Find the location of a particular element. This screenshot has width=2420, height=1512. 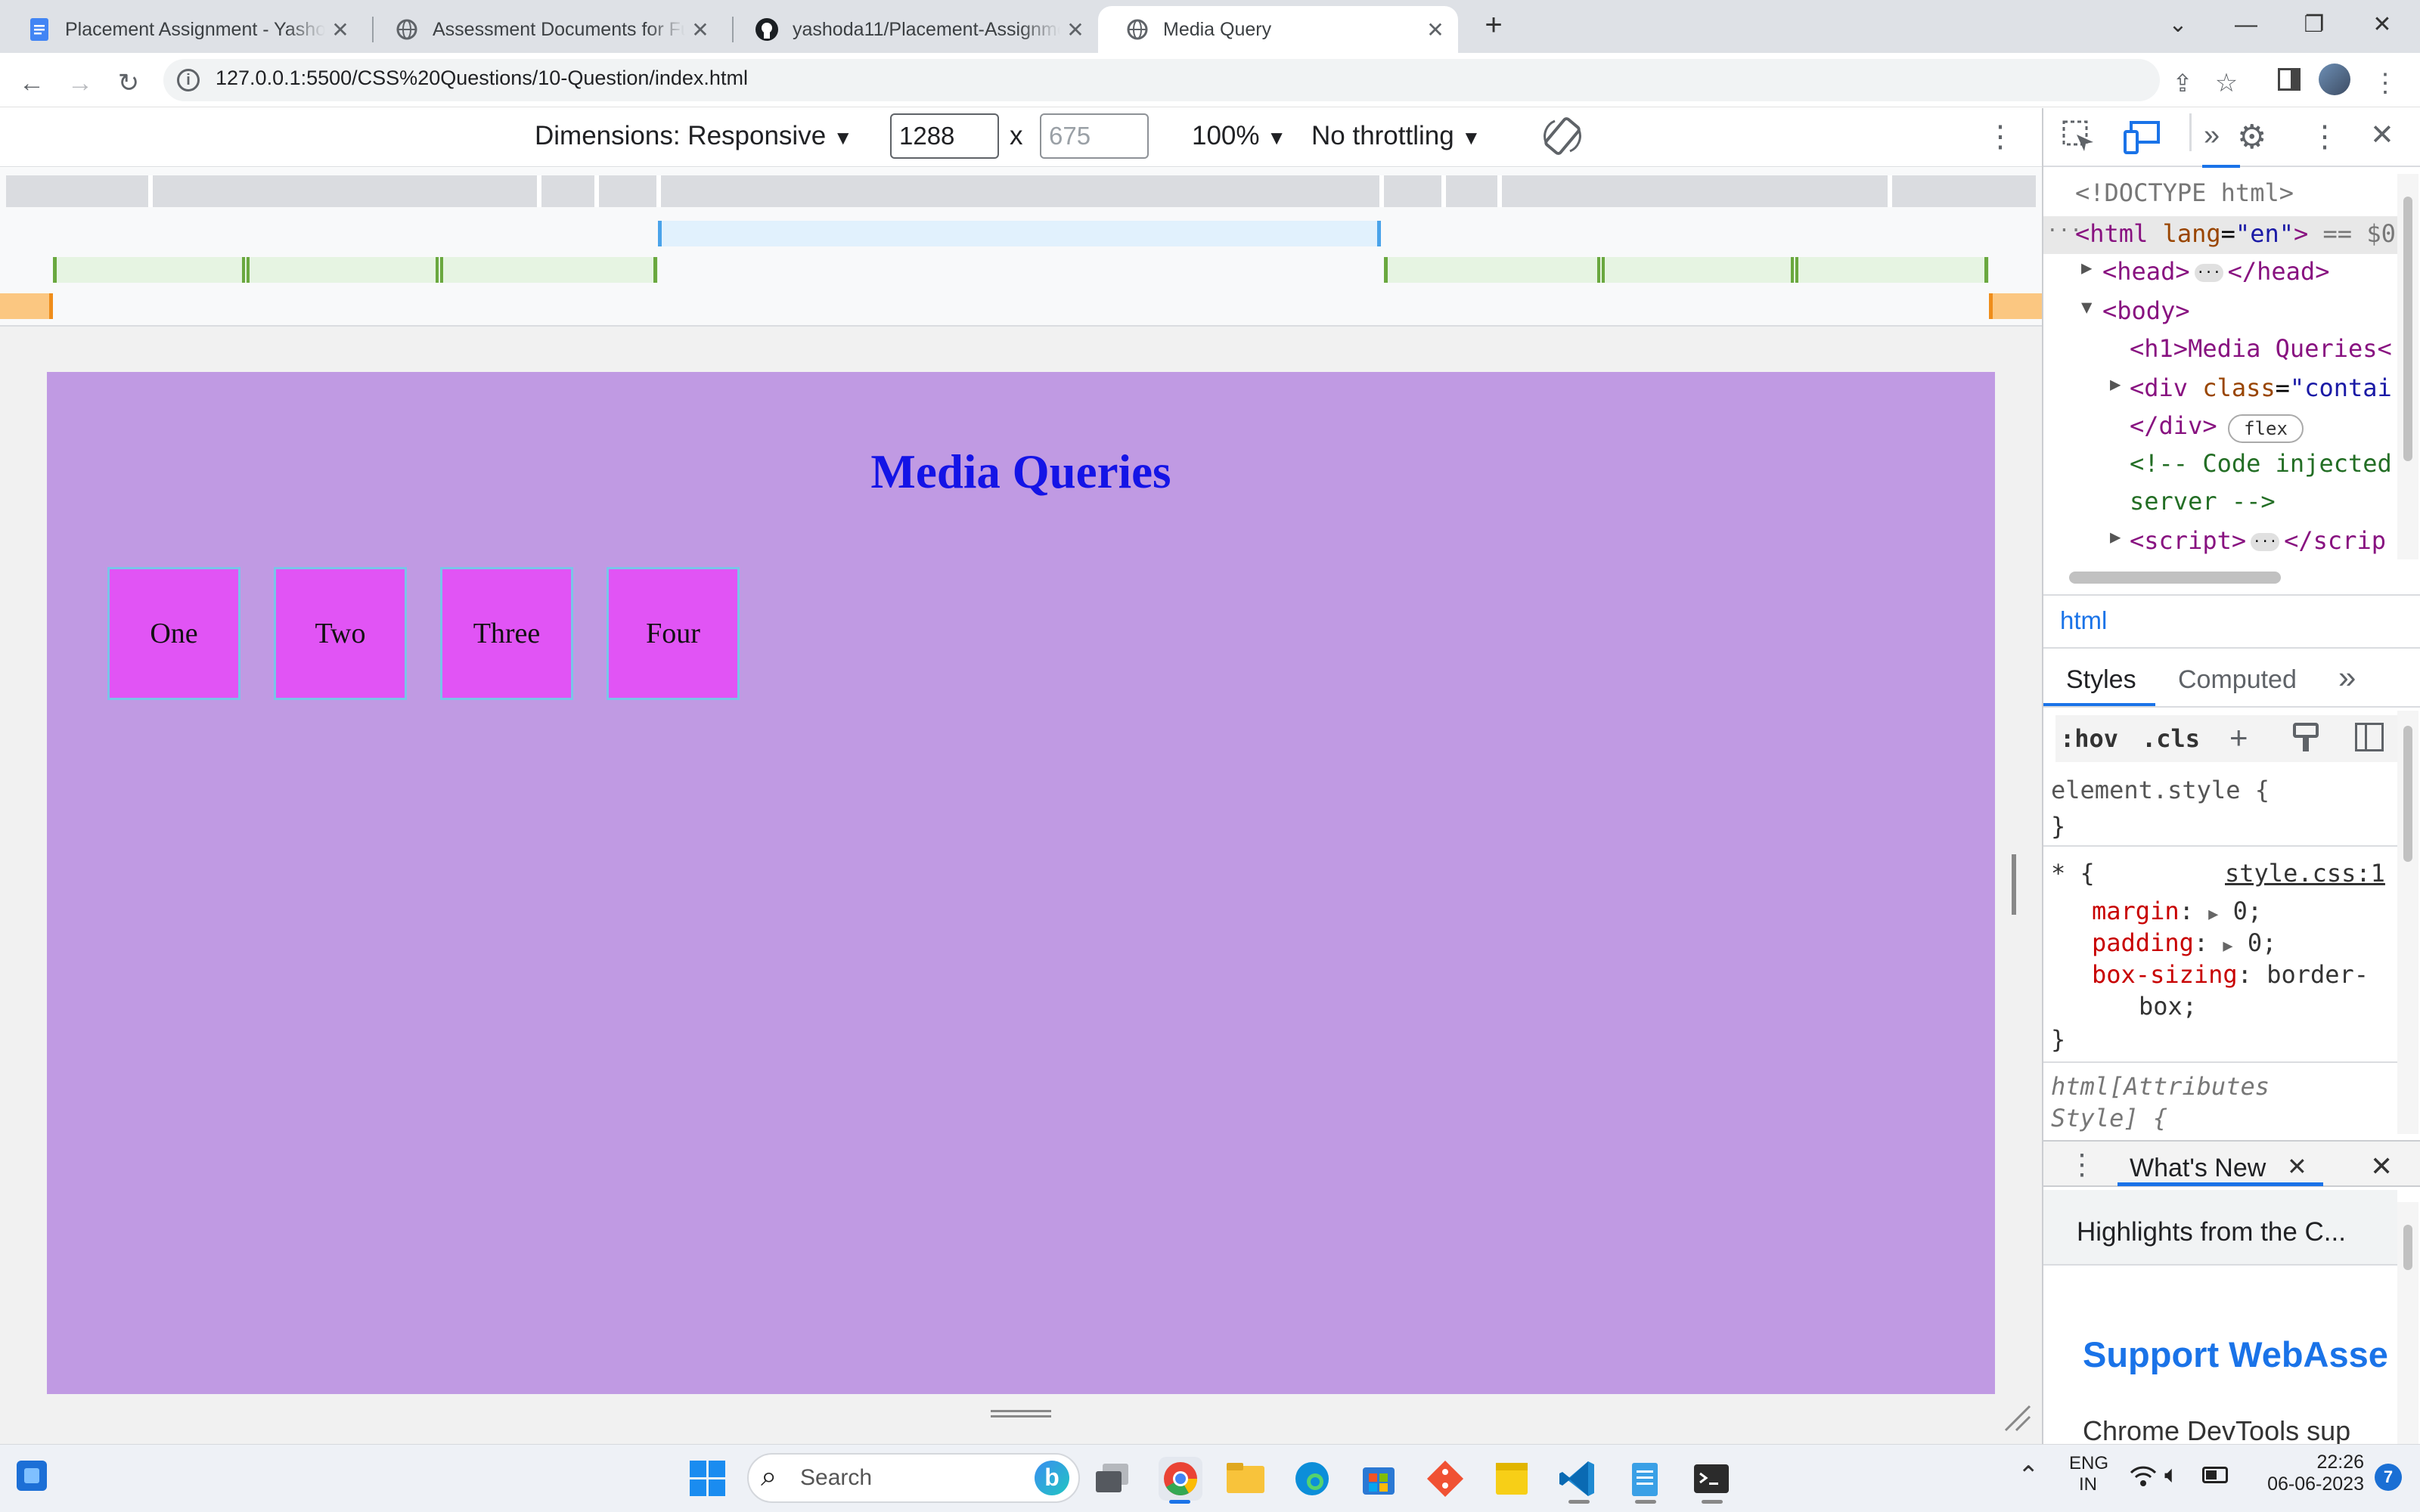

devtools-menu-icon: ⋮ is located at coordinates (2325, 136).